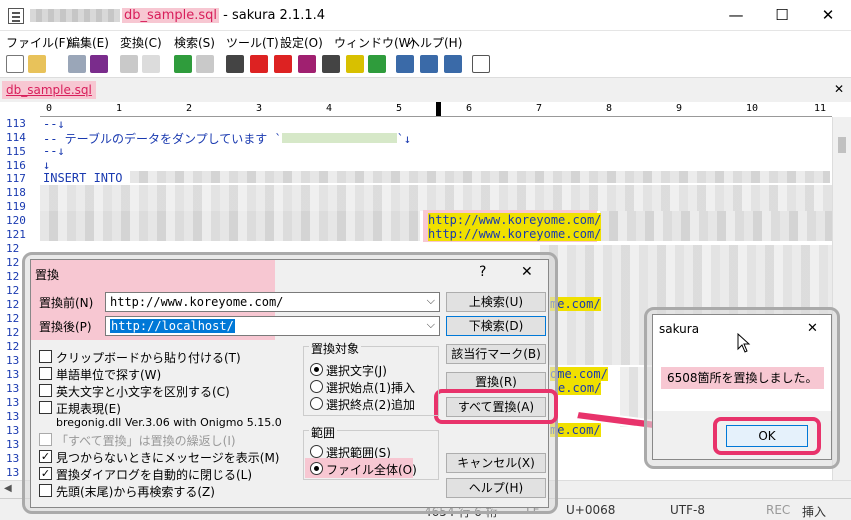 Image resolution: width=851 pixels, height=520 pixels. Describe the element at coordinates (168, 458) in the screenshot. I see `notfound-label: 見つからないときにメッセージを表示(M)` at that location.